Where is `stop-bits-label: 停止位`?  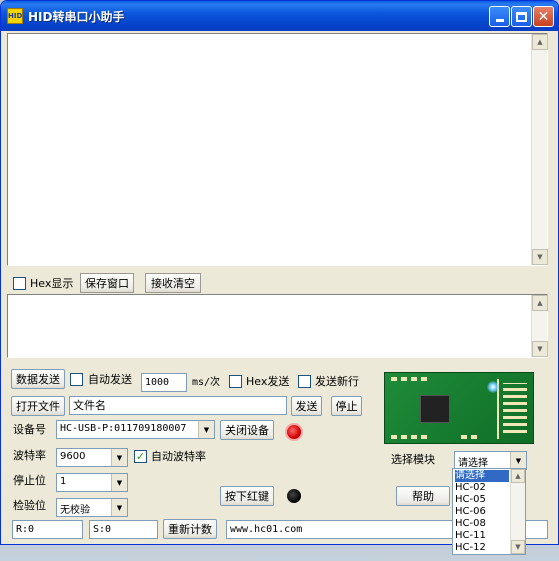 stop-bits-label: 停止位 is located at coordinates (29, 480).